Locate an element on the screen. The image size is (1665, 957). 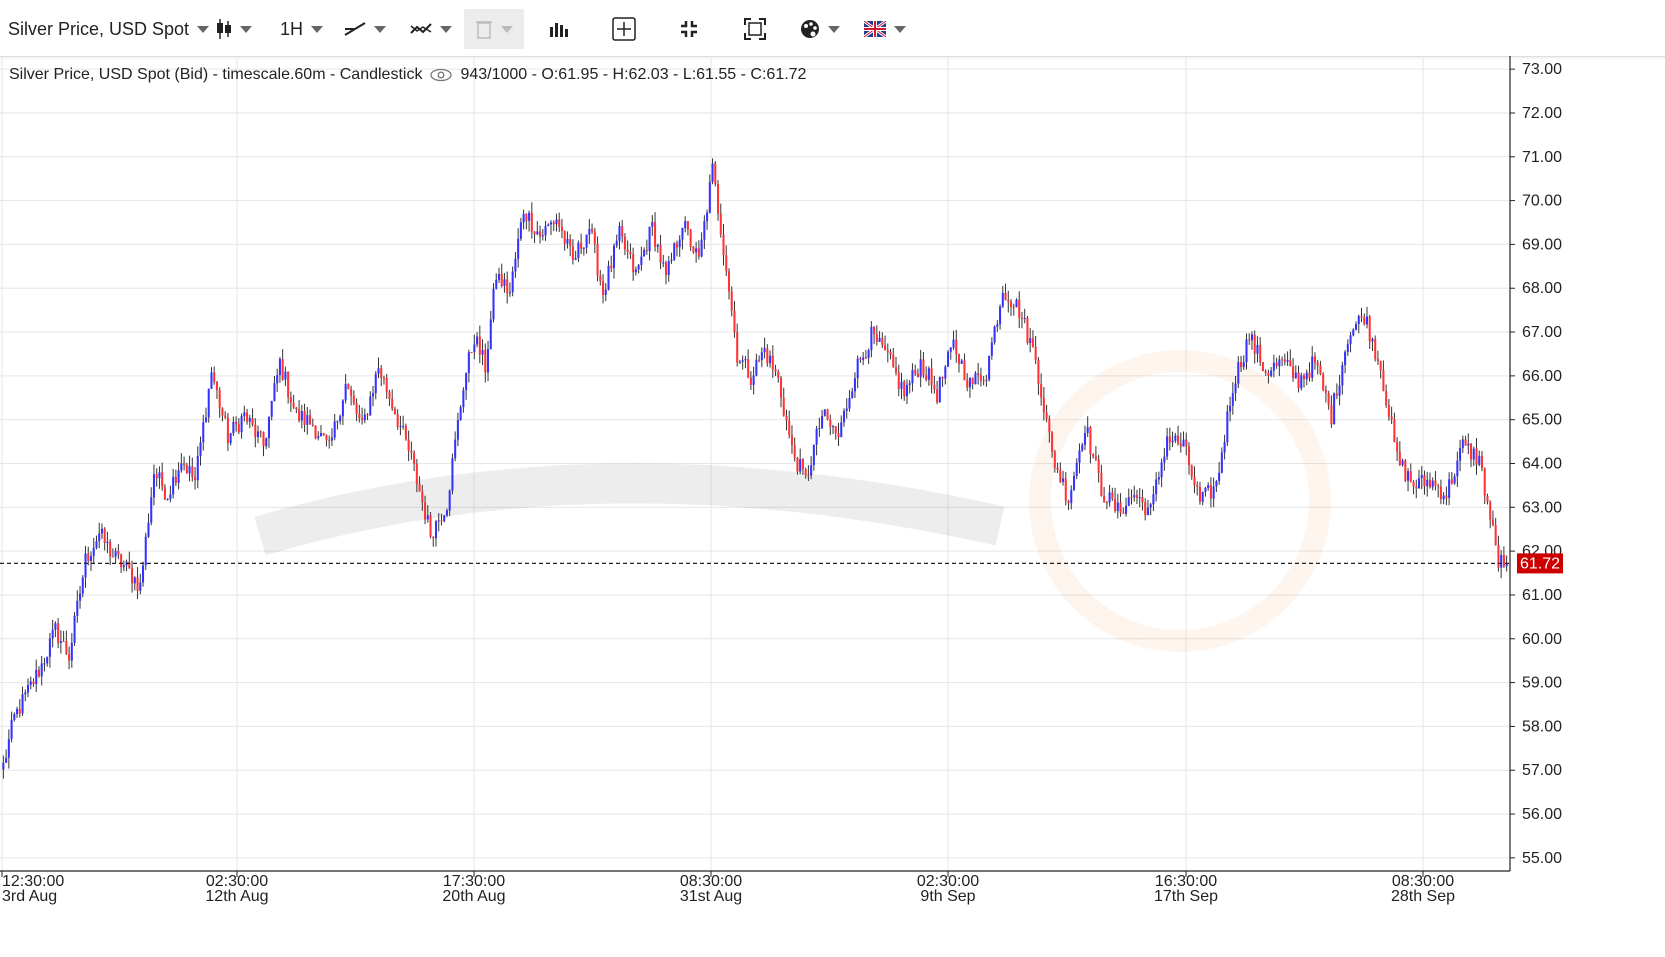
fullscreen-icon is located at coordinates (689, 29).